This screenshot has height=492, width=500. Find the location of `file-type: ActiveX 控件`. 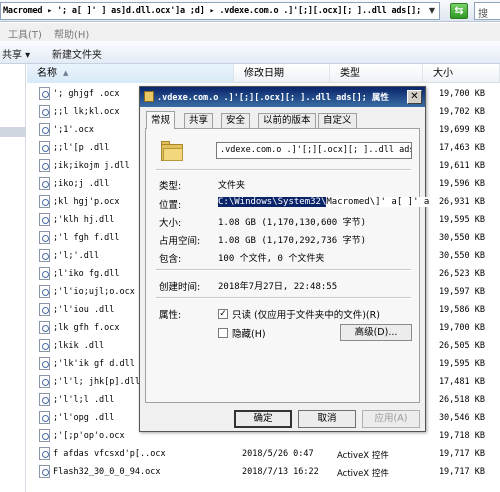

file-type: ActiveX 控件 is located at coordinates (363, 474).